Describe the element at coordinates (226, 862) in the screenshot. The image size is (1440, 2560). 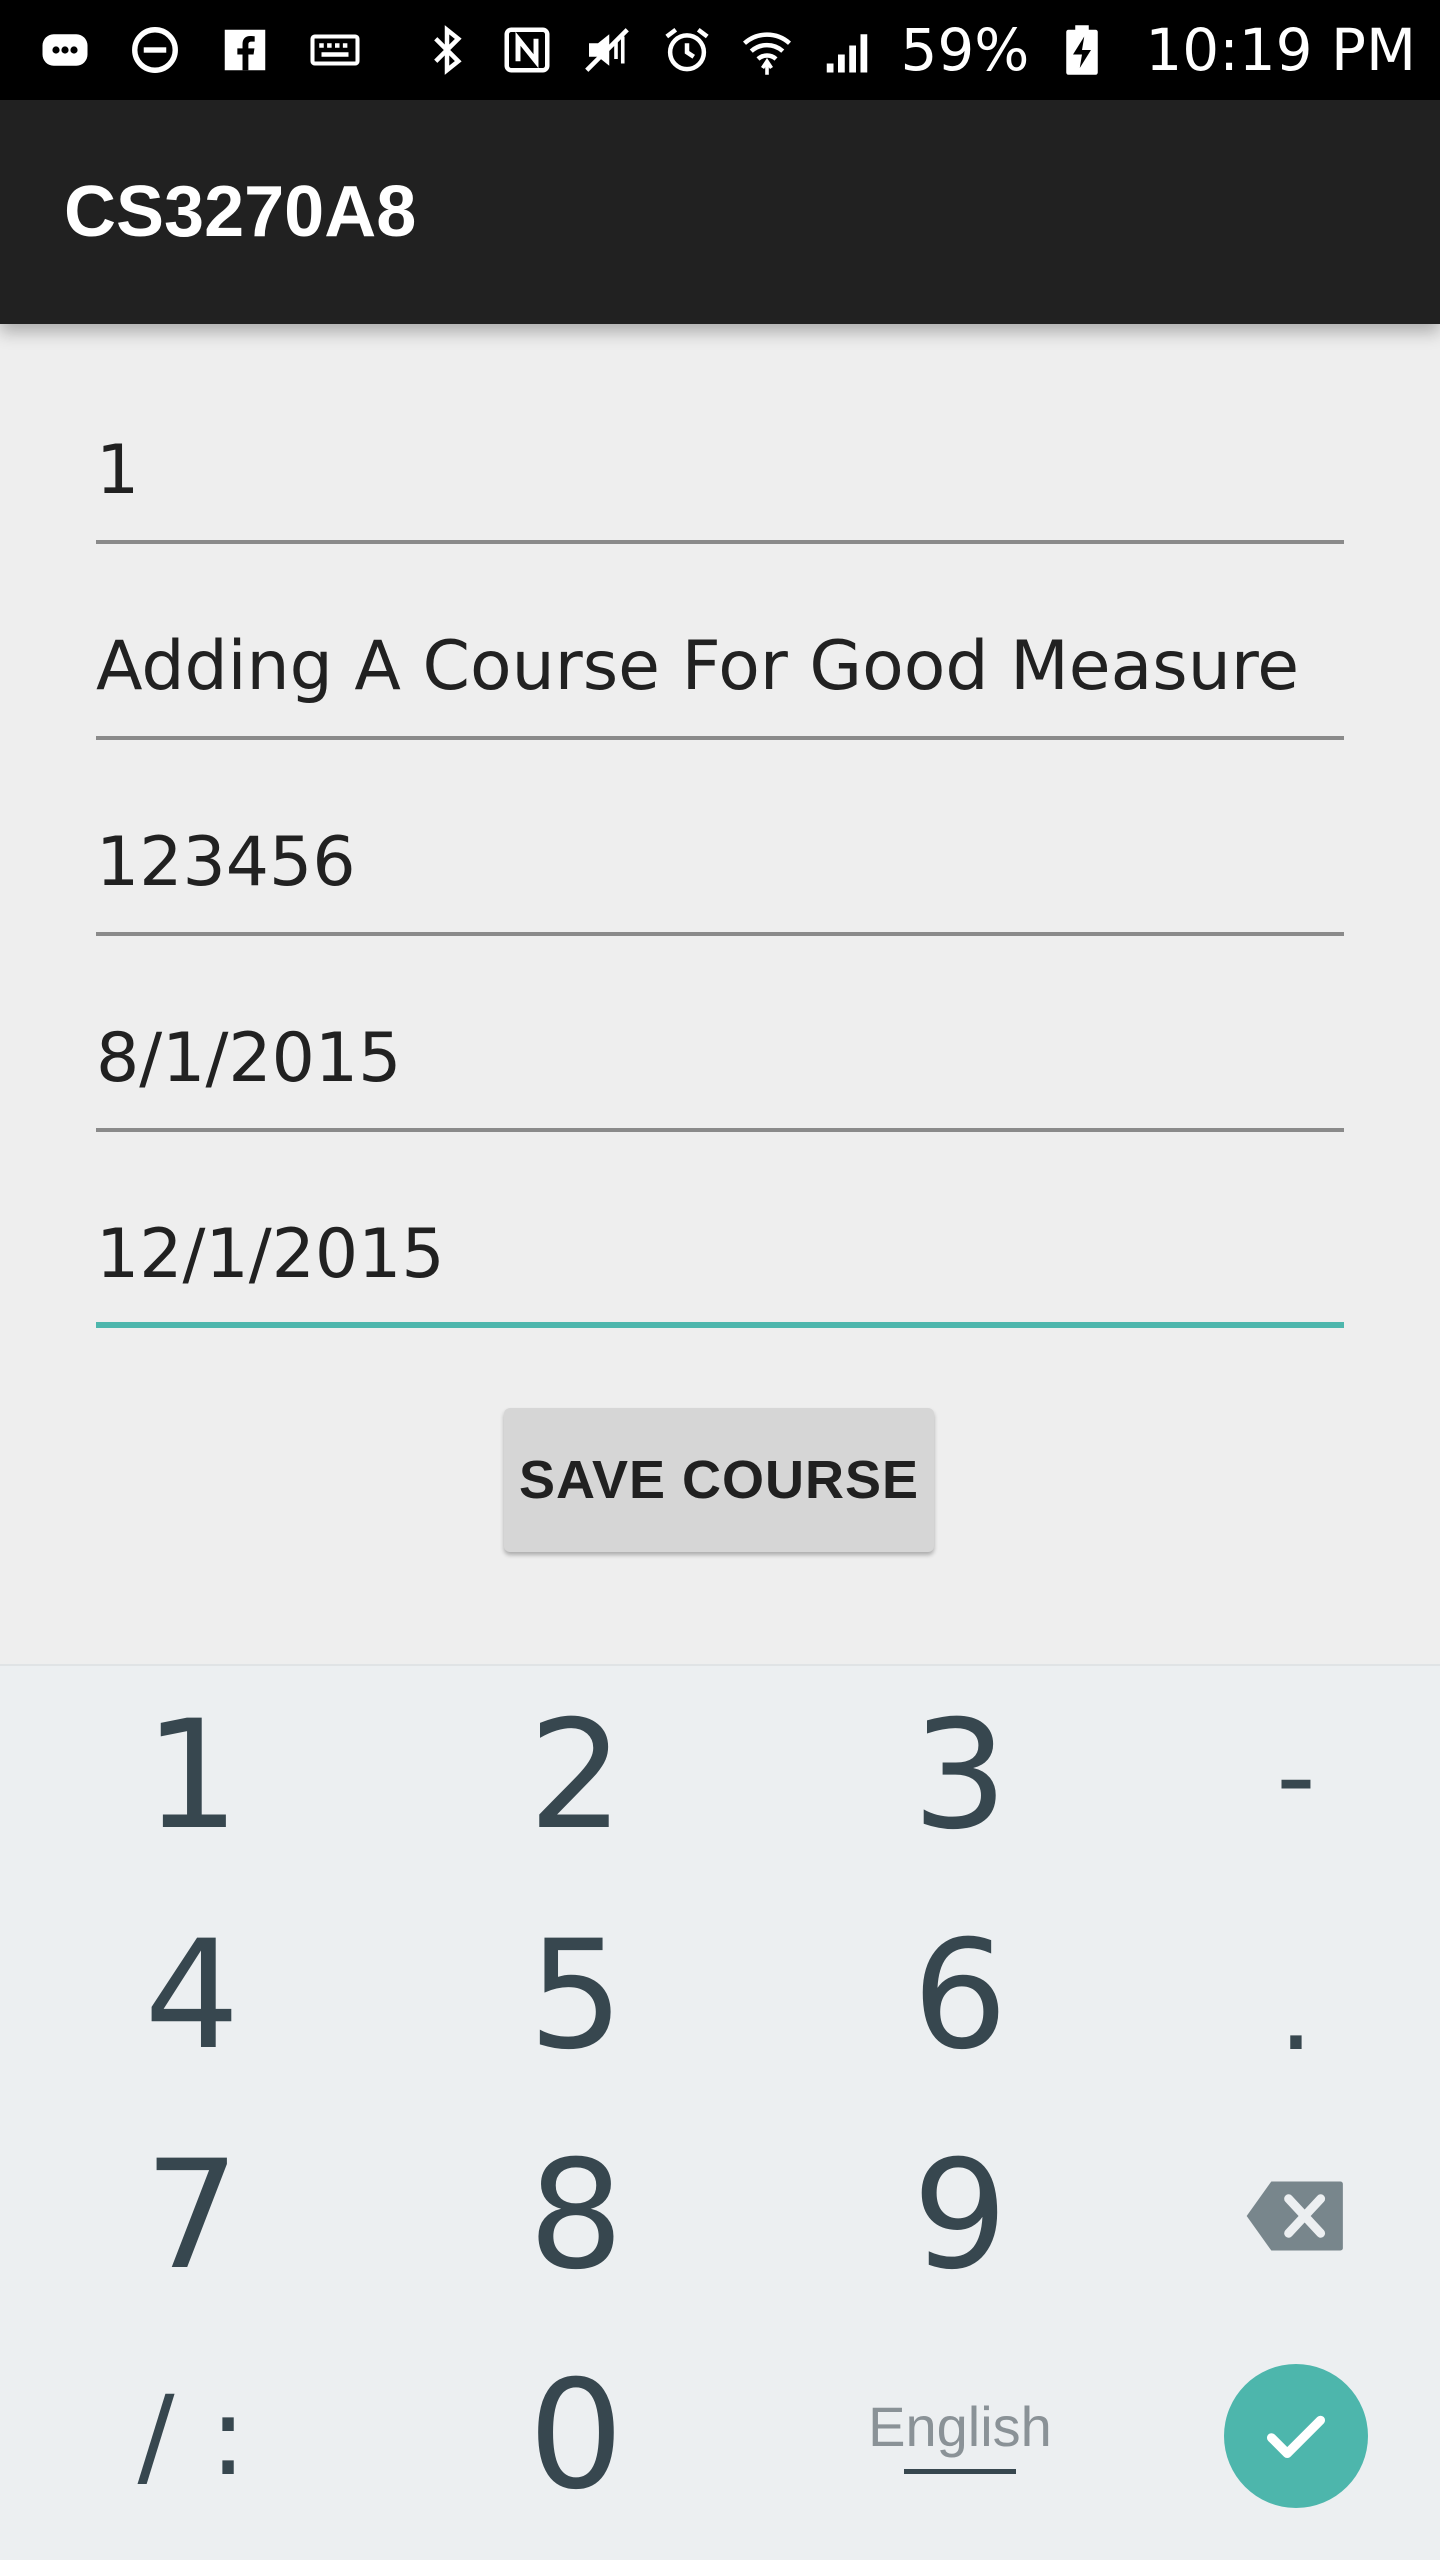
I see `field-value: 123456` at that location.